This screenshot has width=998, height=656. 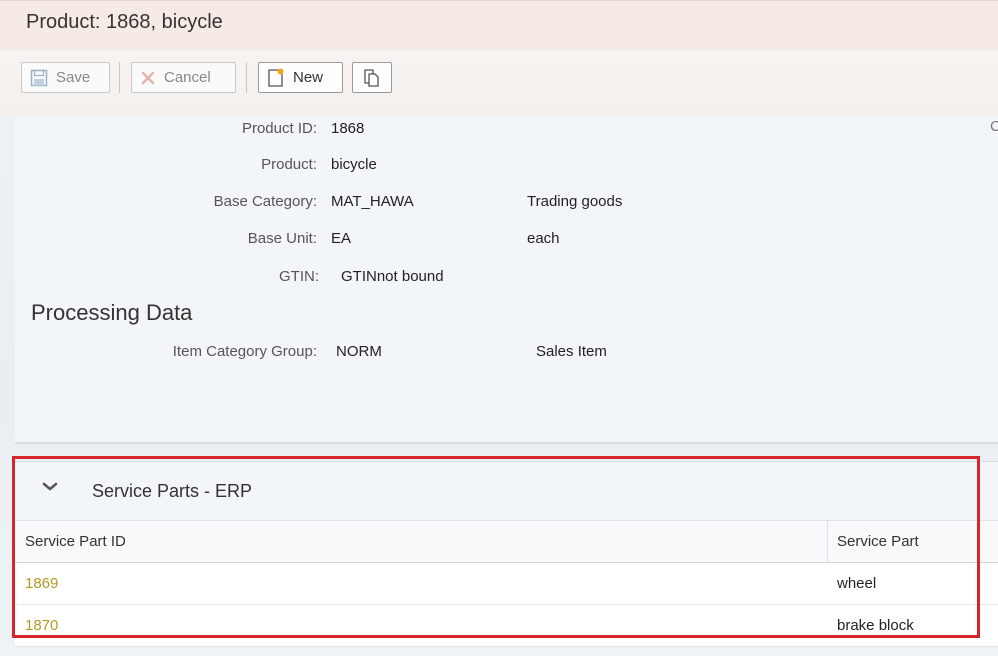 I want to click on copy-icon, so click(x=372, y=78).